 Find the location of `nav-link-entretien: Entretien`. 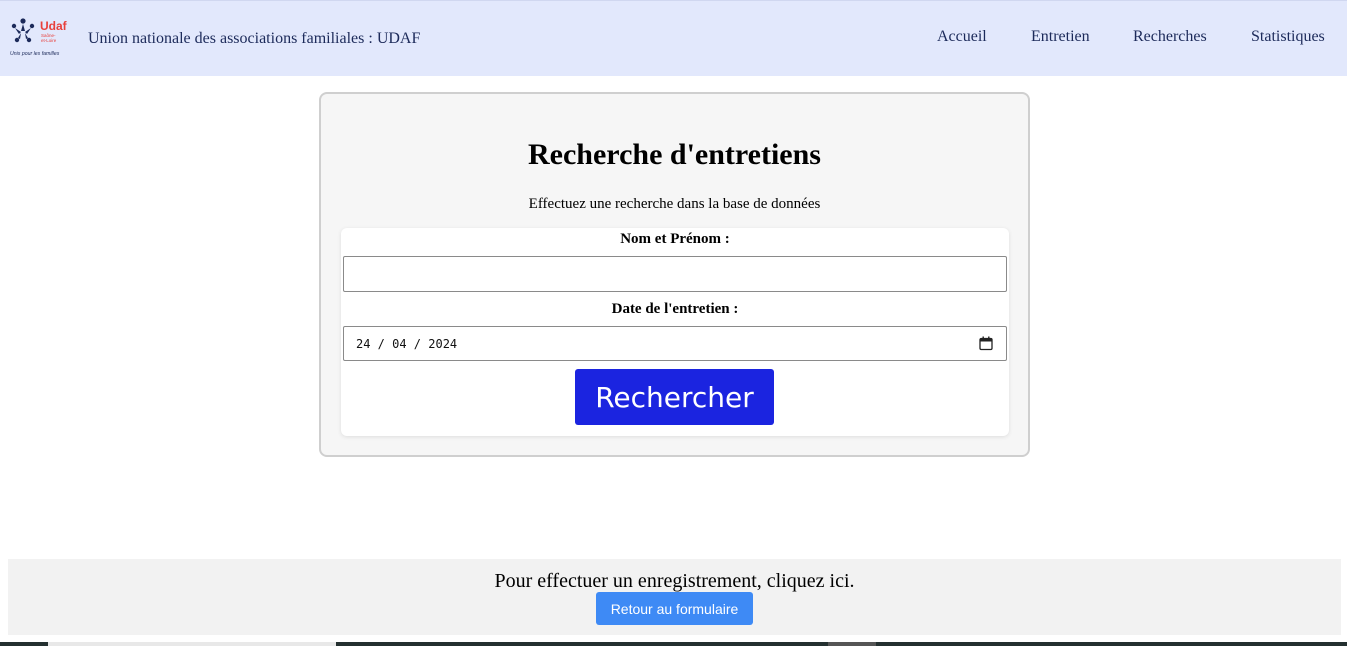

nav-link-entretien: Entretien is located at coordinates (1060, 37).